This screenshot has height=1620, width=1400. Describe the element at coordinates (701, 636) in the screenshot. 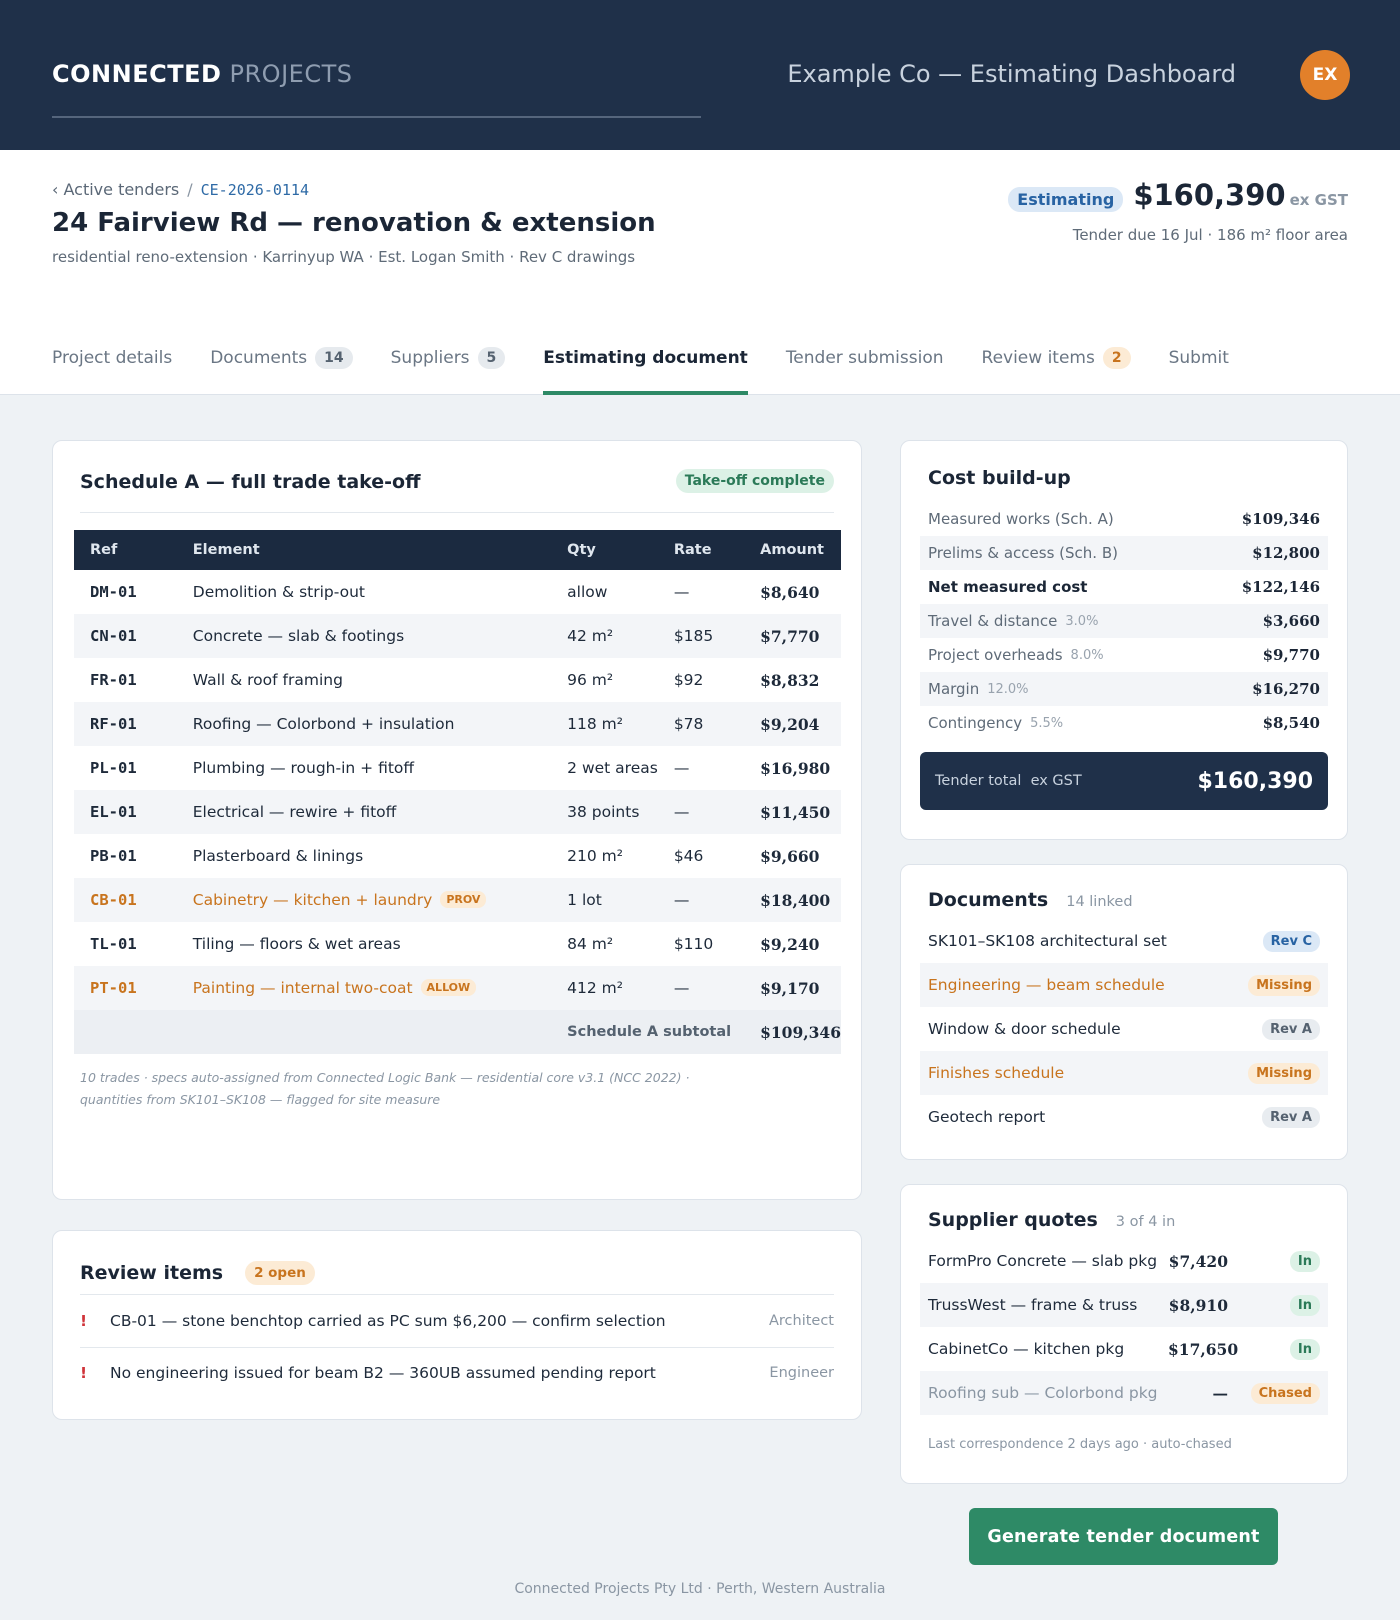

I see `row-rate: $185` at that location.